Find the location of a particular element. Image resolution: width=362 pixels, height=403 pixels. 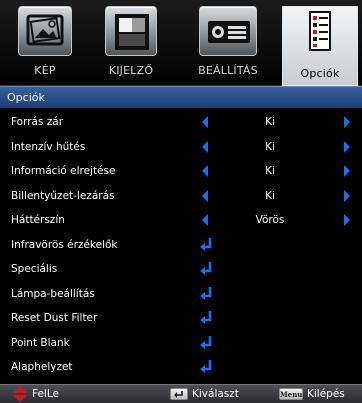

option-row-hatterszin: Háttérszín Vörös is located at coordinates (181, 220).